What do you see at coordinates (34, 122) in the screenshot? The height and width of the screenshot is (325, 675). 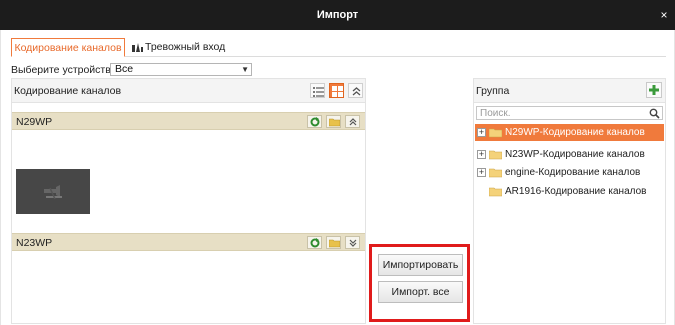 I see `device-name: N29WP` at bounding box center [34, 122].